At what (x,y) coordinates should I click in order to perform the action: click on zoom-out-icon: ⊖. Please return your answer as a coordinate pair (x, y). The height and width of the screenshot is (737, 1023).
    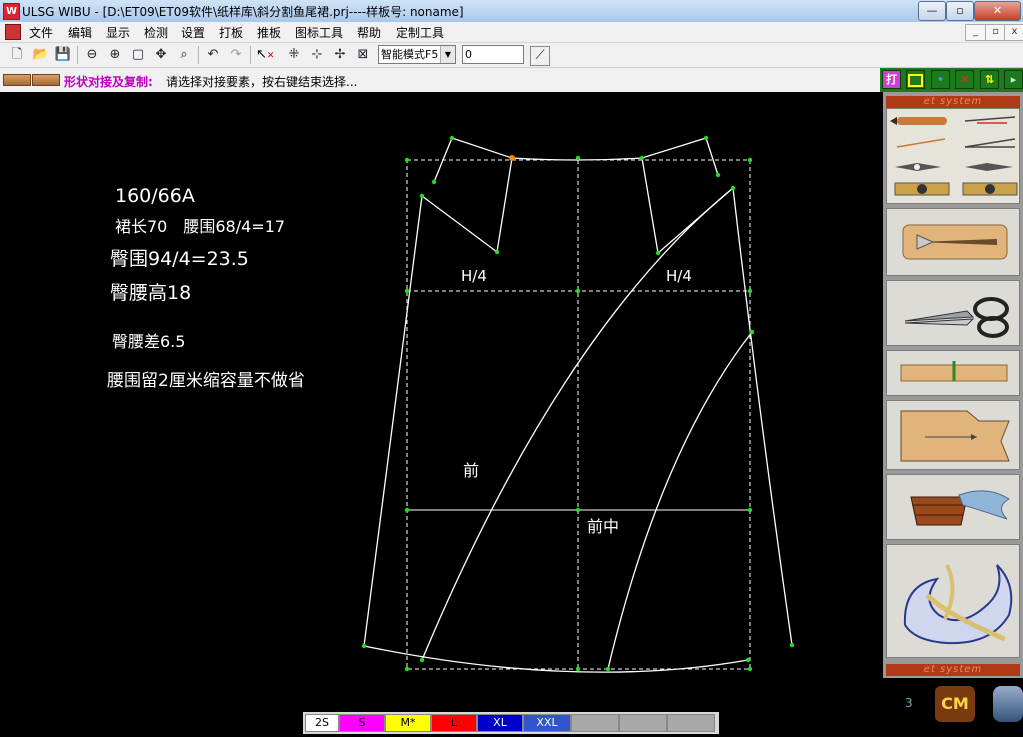
    Looking at the image, I should click on (92, 55).